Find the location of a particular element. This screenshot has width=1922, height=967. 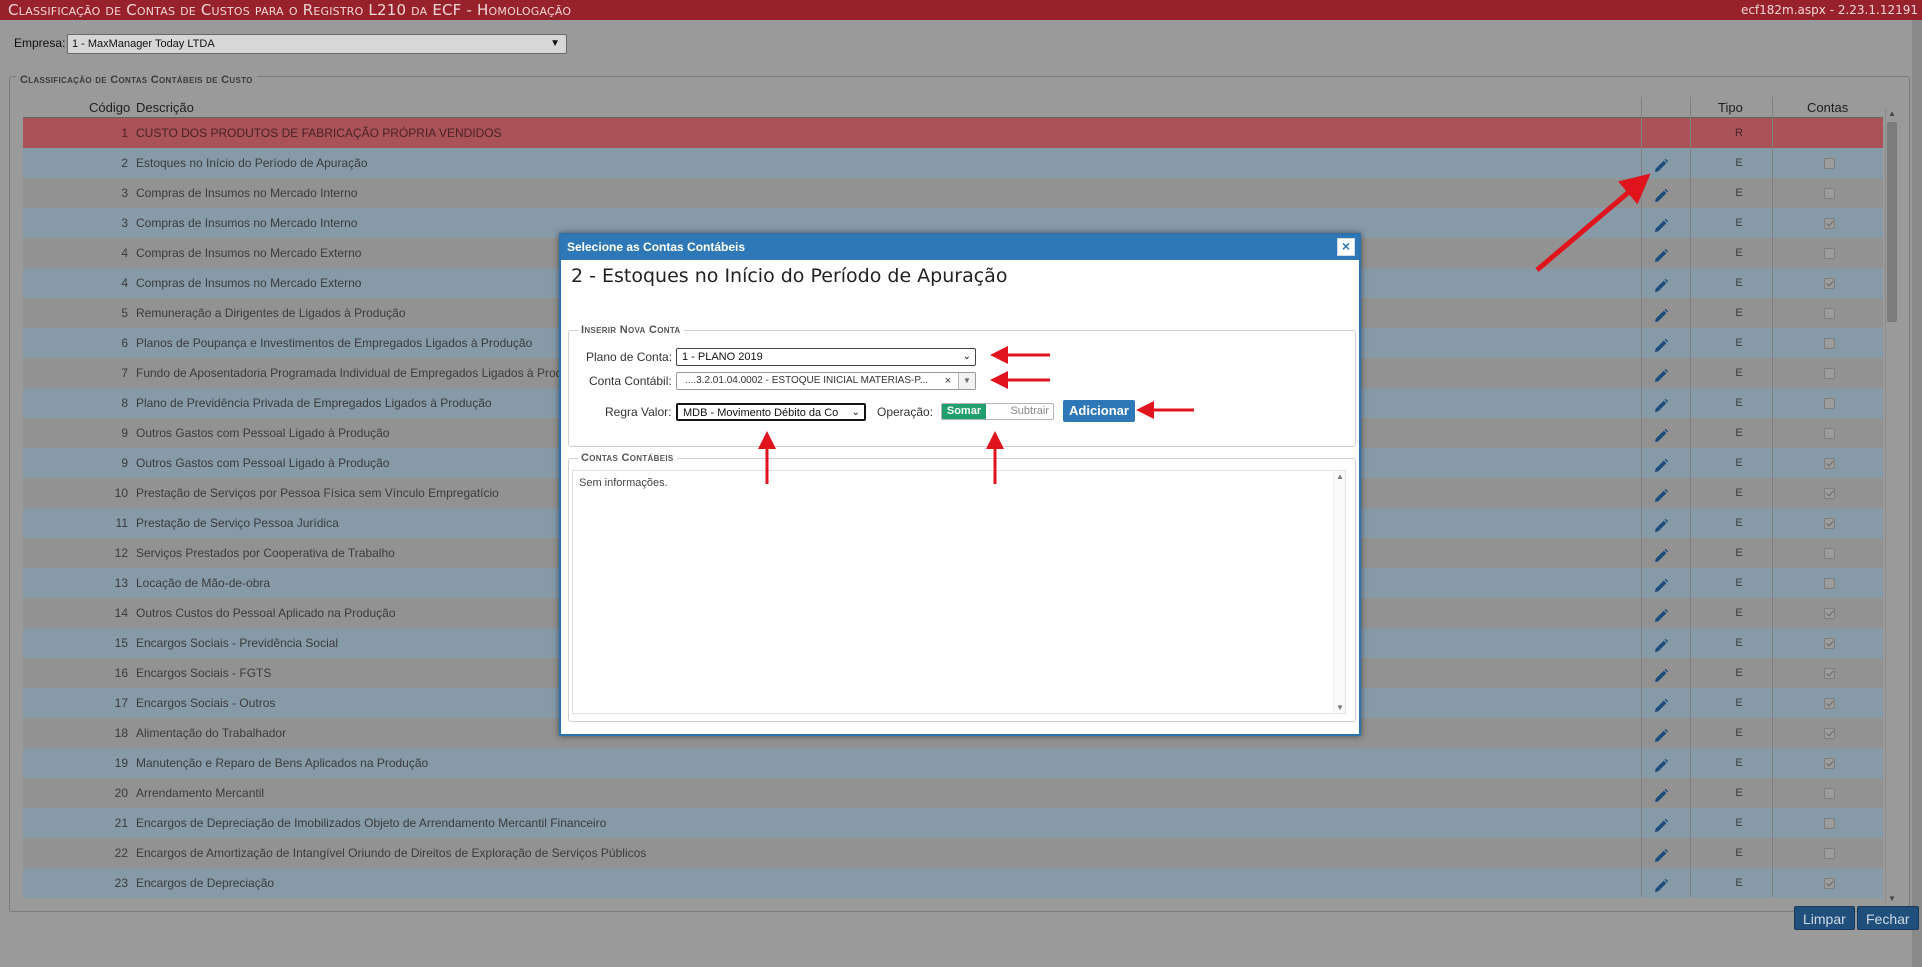

table-row: 3 Compras de Insumos no Mercado Interno E is located at coordinates (953, 193).